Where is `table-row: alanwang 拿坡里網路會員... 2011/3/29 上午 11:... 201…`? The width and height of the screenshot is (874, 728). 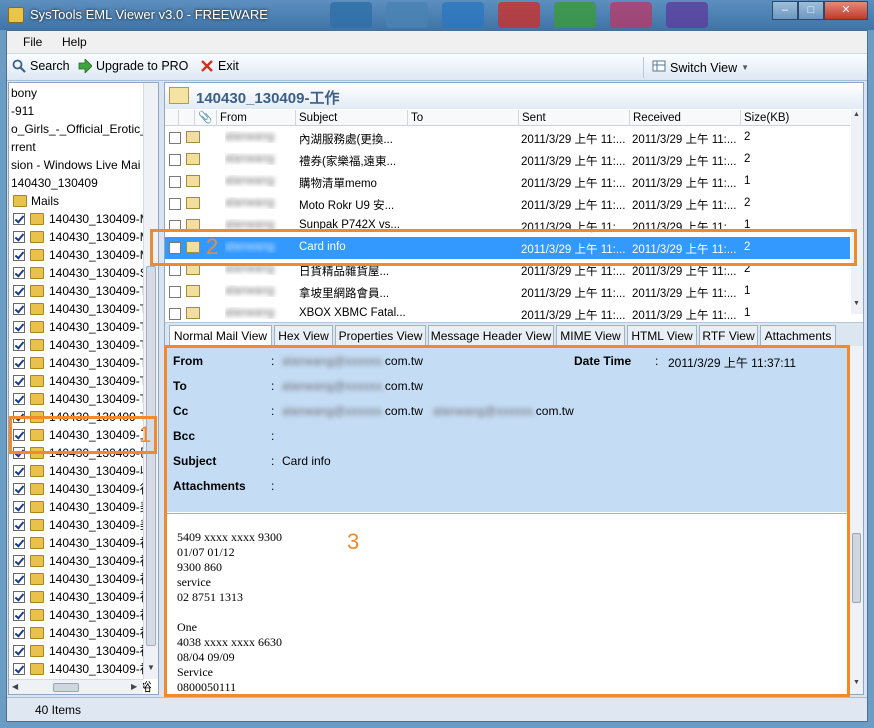
table-row: alanwang 拿坡里網路會員... 2011/3/29 上午 11:... 201… is located at coordinates (507, 292).